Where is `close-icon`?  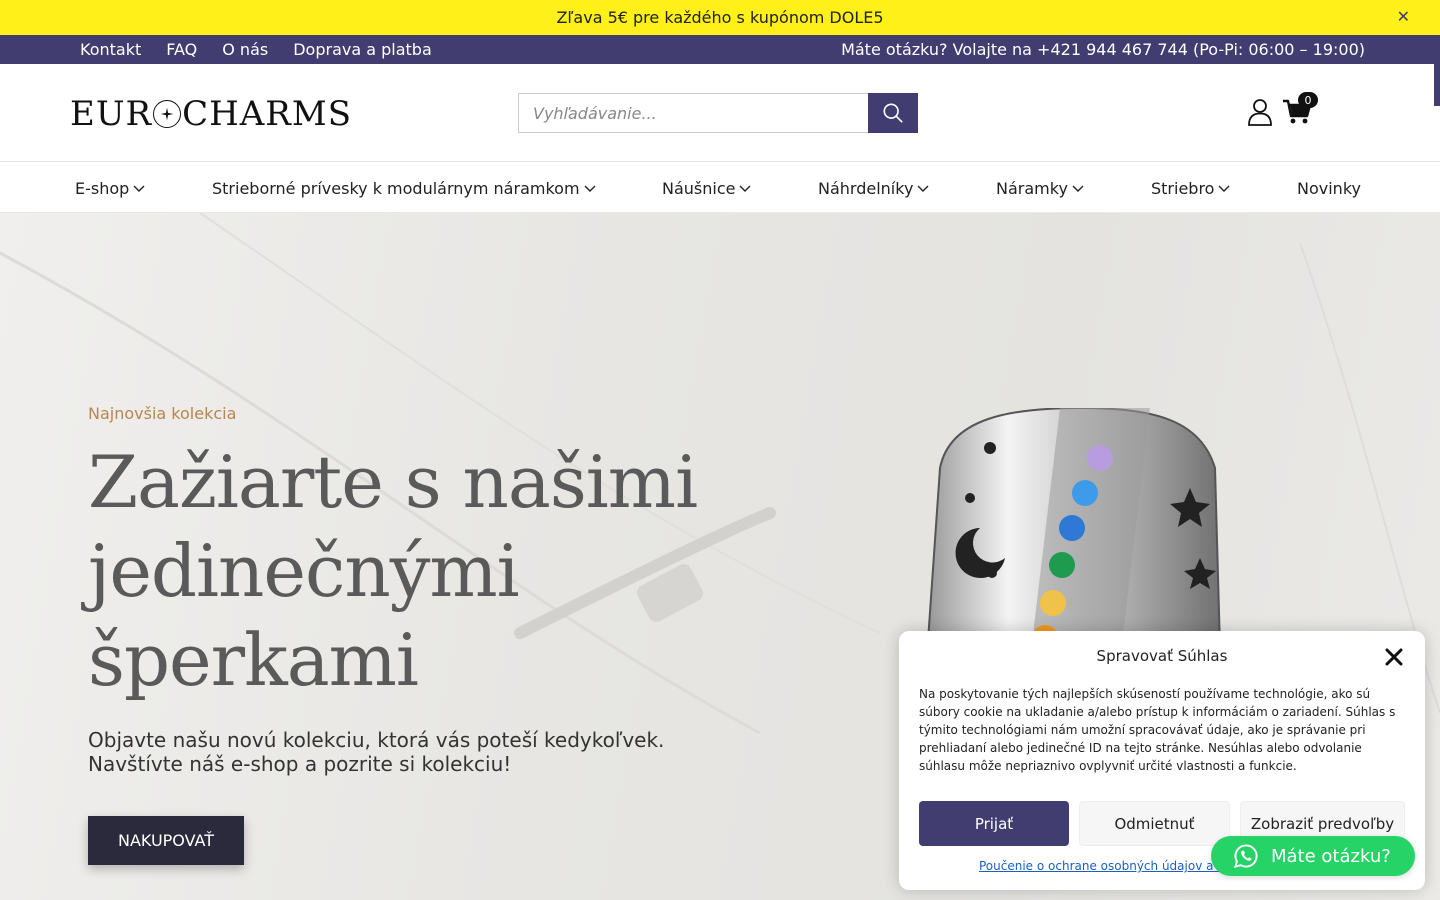
close-icon is located at coordinates (1394, 657).